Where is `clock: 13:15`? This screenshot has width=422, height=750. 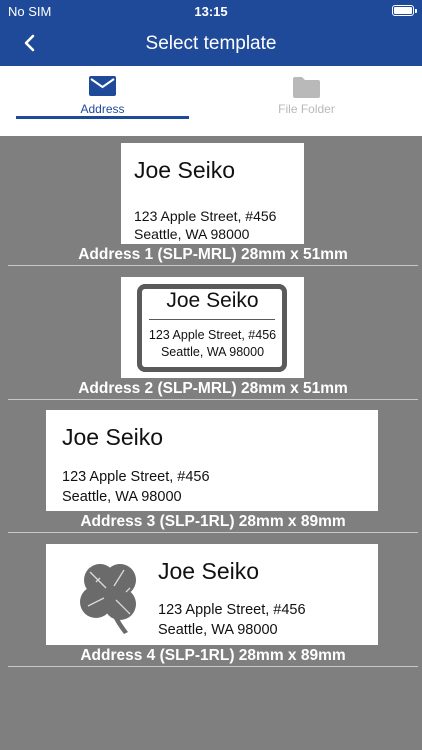 clock: 13:15 is located at coordinates (211, 11).